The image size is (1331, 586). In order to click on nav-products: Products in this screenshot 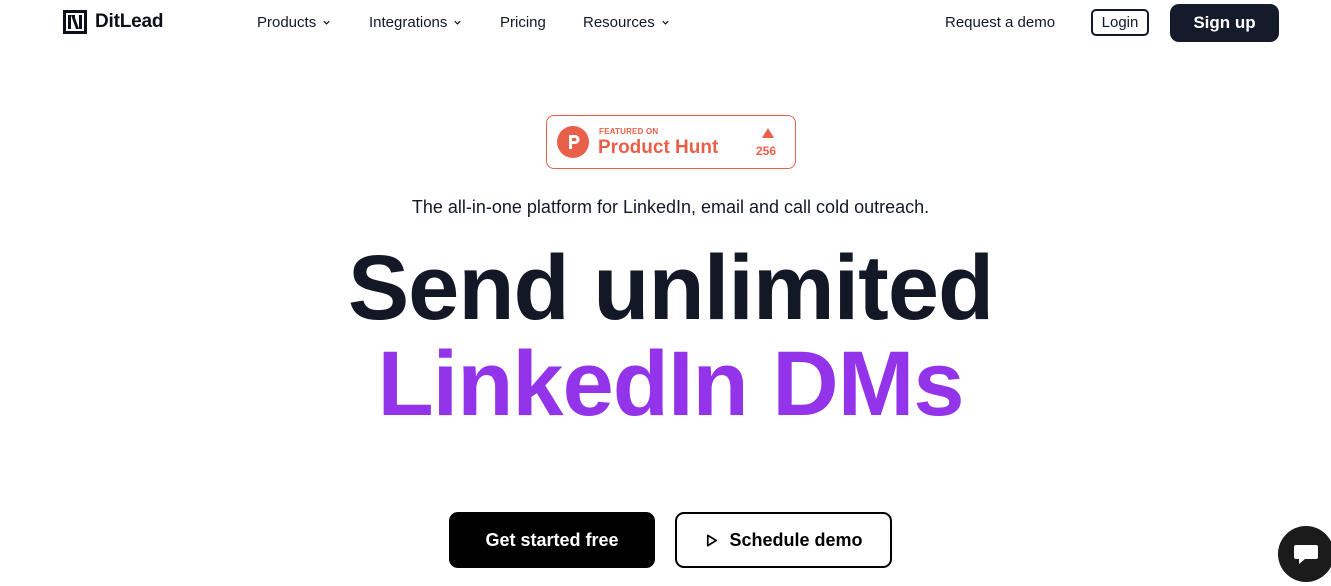, I will do `click(294, 22)`.